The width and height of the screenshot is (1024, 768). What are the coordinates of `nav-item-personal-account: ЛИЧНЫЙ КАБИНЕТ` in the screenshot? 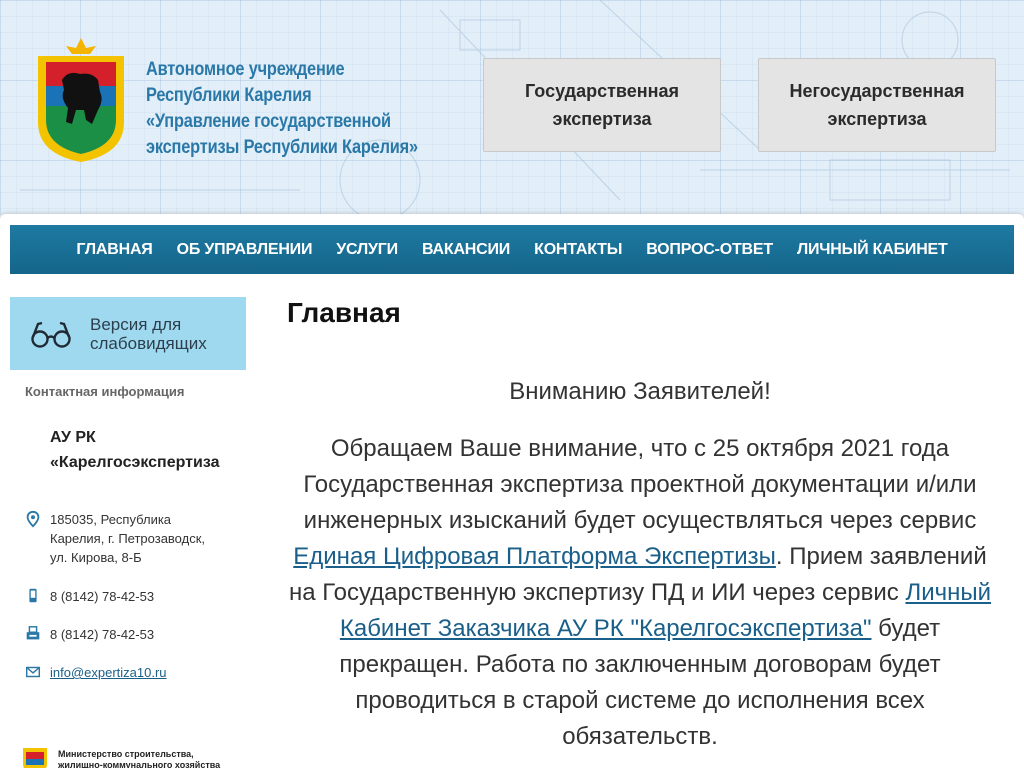 It's located at (872, 250).